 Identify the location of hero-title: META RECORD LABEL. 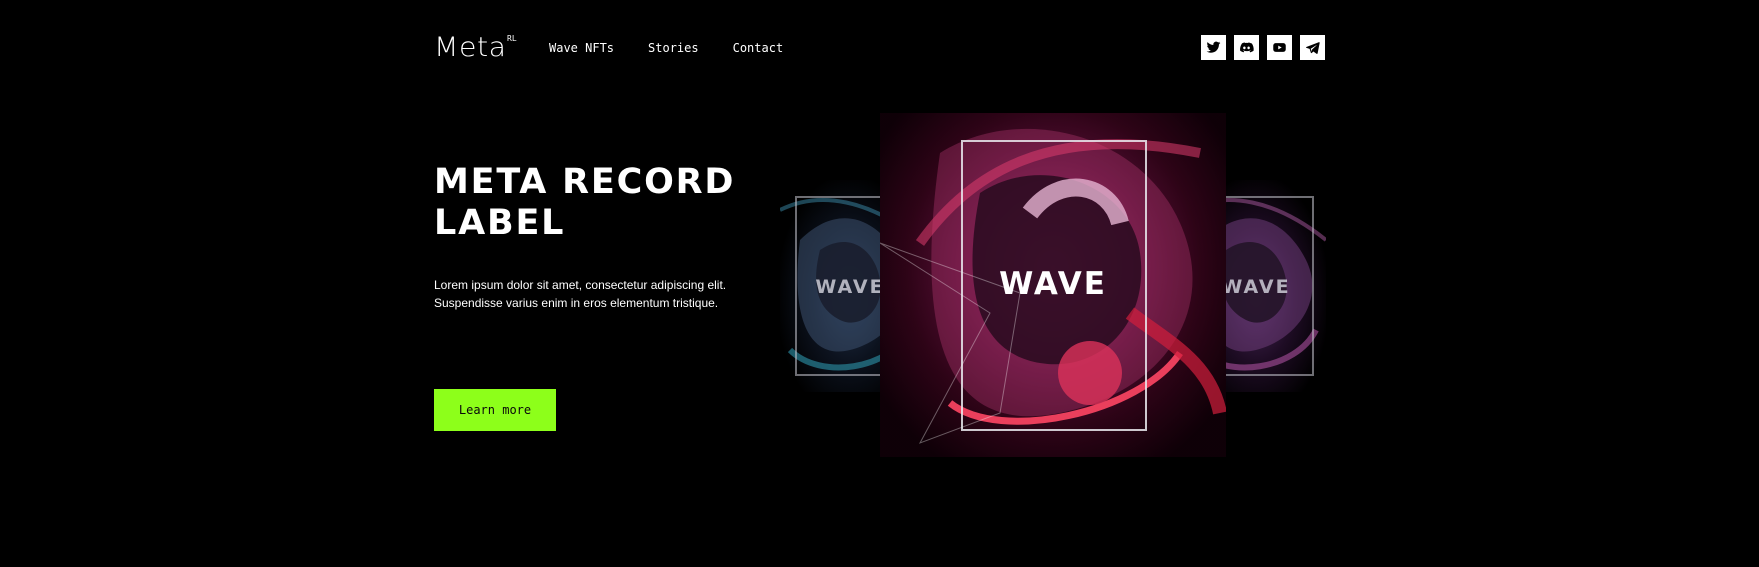
(604, 203).